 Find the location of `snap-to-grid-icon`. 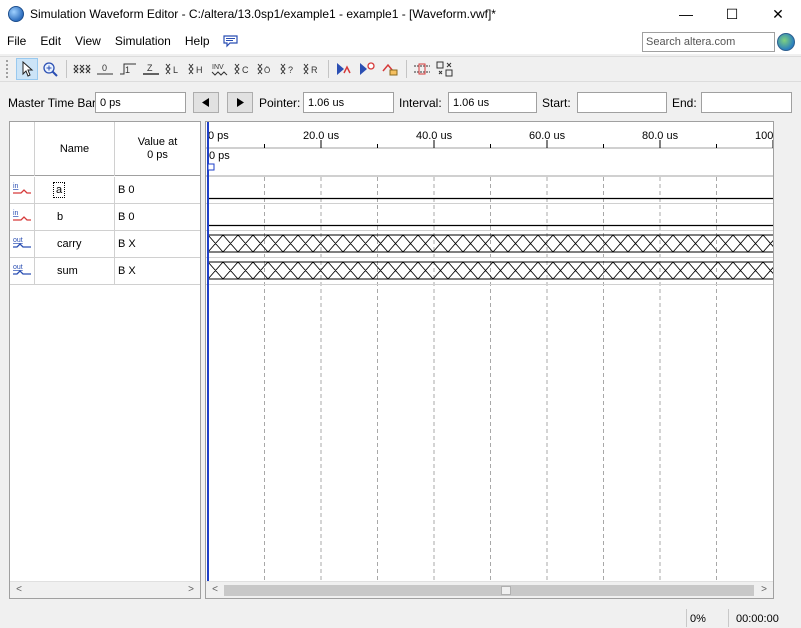

snap-to-grid-icon is located at coordinates (422, 69).